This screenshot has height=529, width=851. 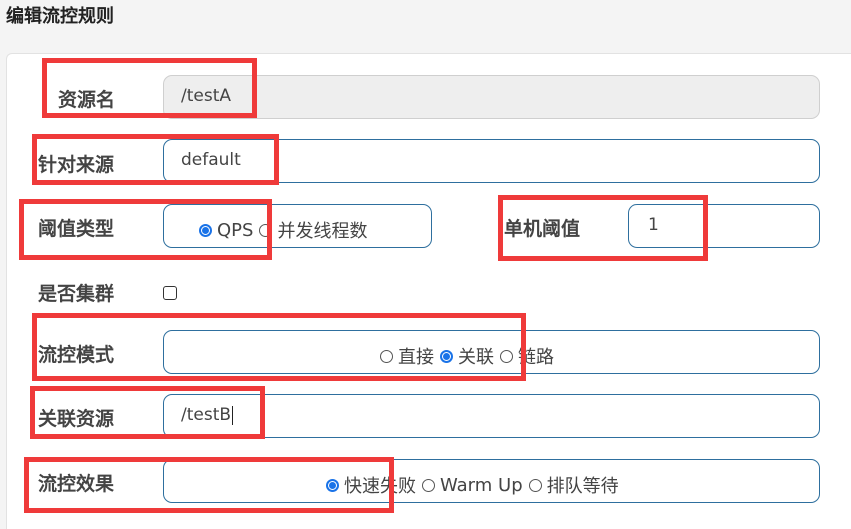 What do you see at coordinates (209, 485) in the screenshot?
I see `highlight-box-behavior` at bounding box center [209, 485].